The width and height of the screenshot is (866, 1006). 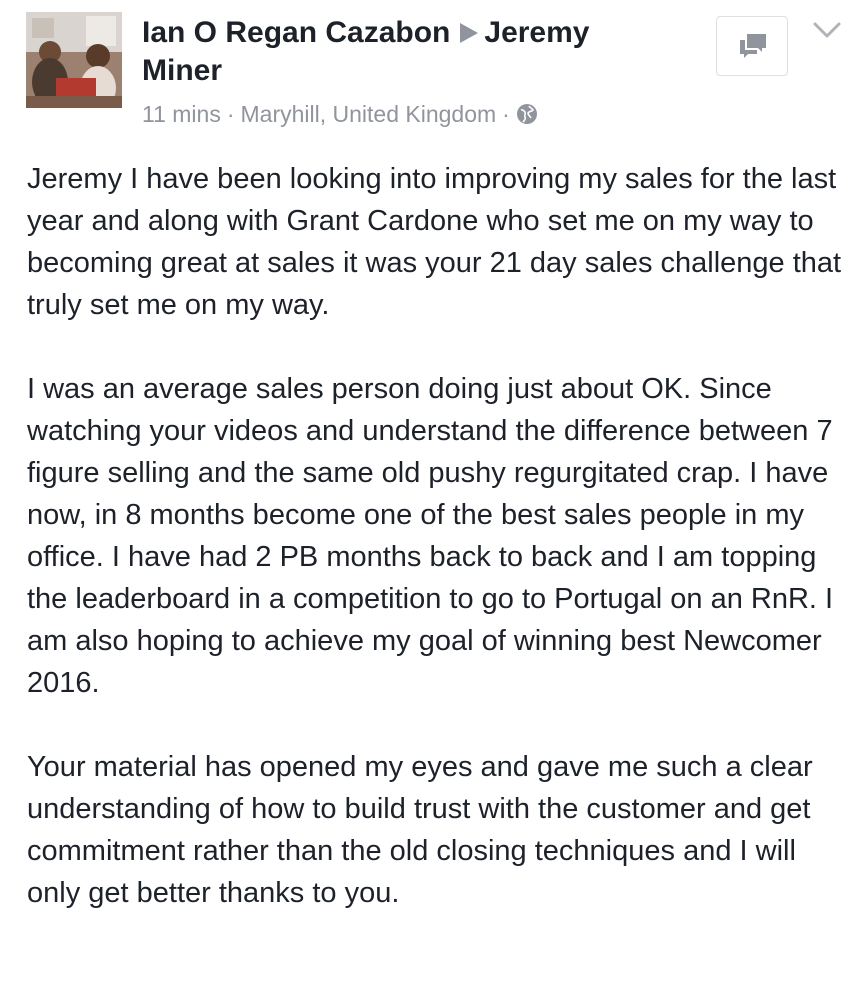 What do you see at coordinates (827, 30) in the screenshot?
I see `chevron-down-icon` at bounding box center [827, 30].